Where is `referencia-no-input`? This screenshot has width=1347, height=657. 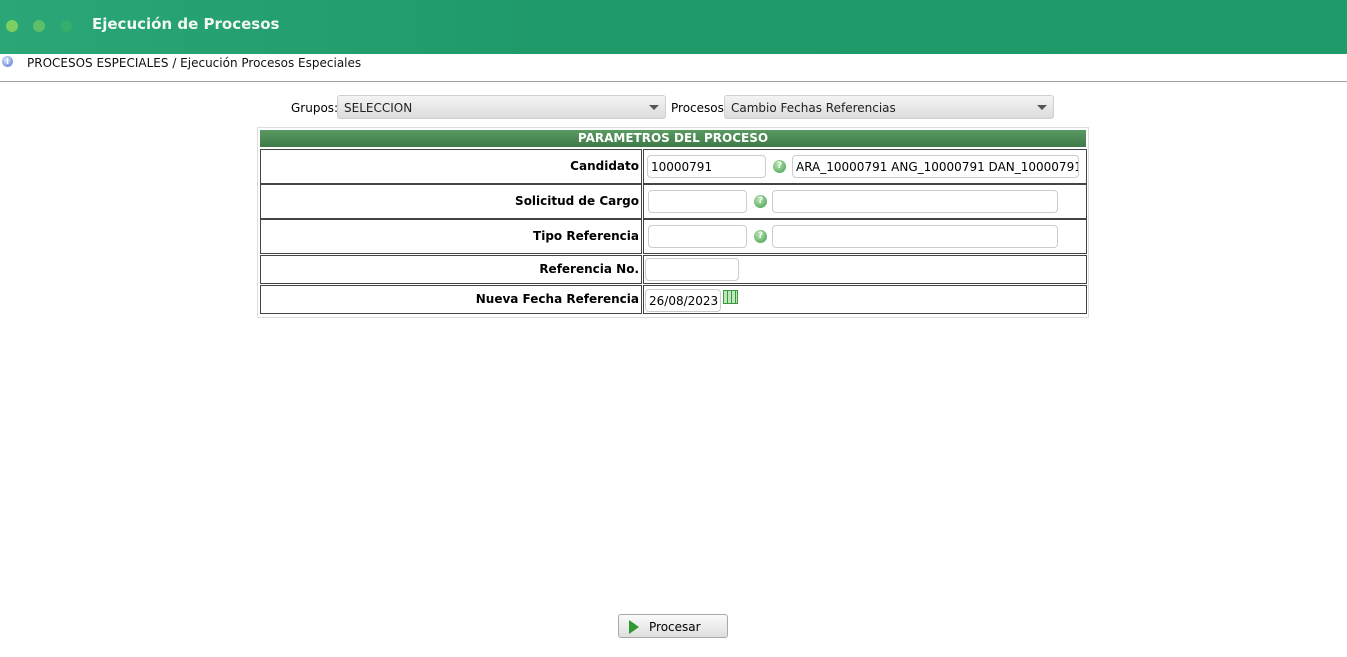 referencia-no-input is located at coordinates (692, 269).